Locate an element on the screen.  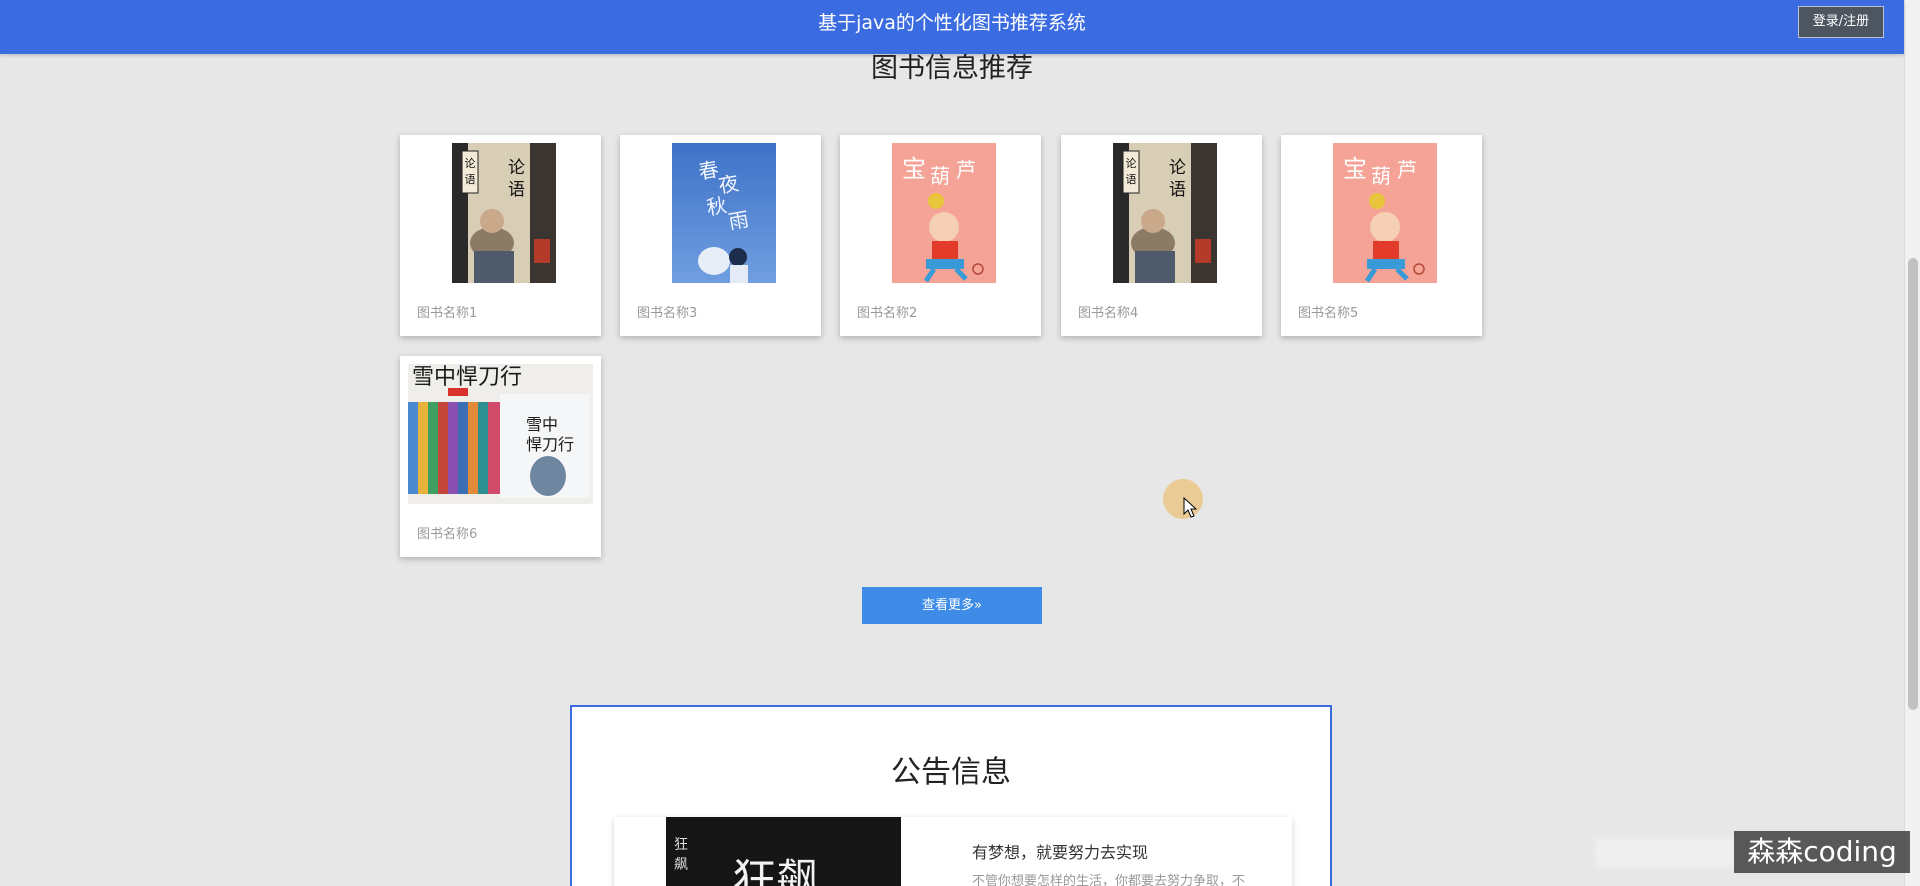
book-name: 图书名称2 is located at coordinates (887, 313).